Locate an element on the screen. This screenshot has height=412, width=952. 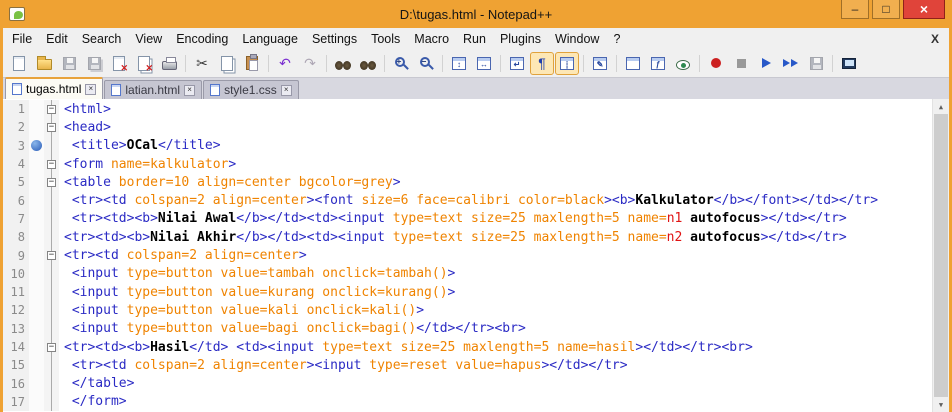
menu-run: Run is located at coordinates (474, 39).